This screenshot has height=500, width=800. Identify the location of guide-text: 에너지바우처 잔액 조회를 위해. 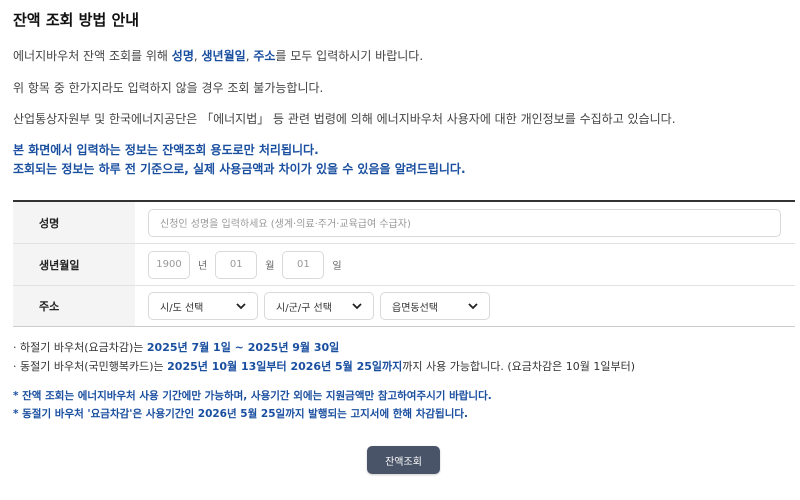
(92, 56).